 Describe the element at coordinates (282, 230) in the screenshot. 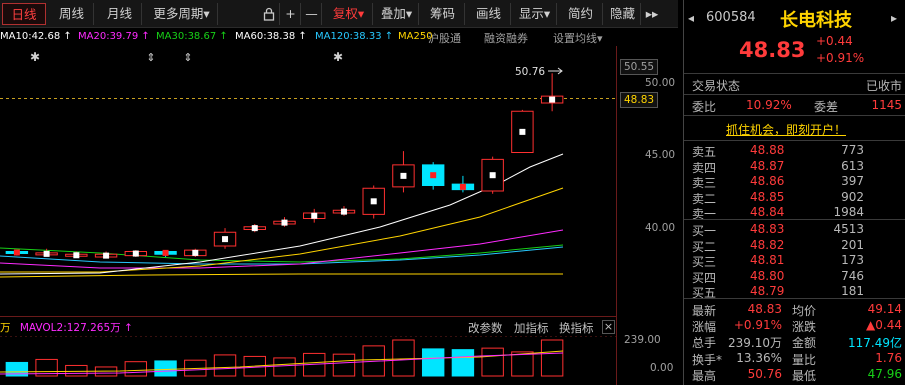

I see `ma20-line` at that location.